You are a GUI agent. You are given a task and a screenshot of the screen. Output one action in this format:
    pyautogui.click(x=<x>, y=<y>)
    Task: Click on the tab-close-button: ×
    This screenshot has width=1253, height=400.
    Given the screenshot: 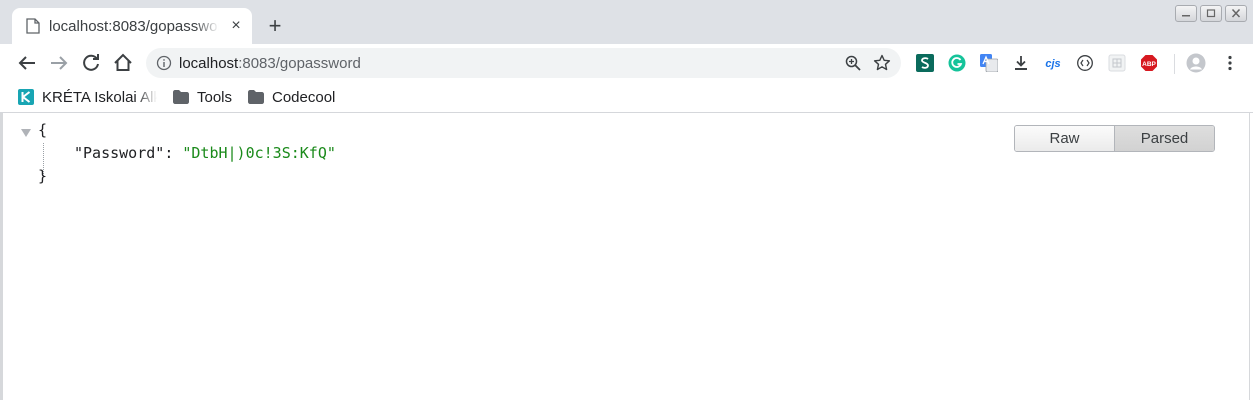 What is the action you would take?
    pyautogui.click(x=236, y=26)
    